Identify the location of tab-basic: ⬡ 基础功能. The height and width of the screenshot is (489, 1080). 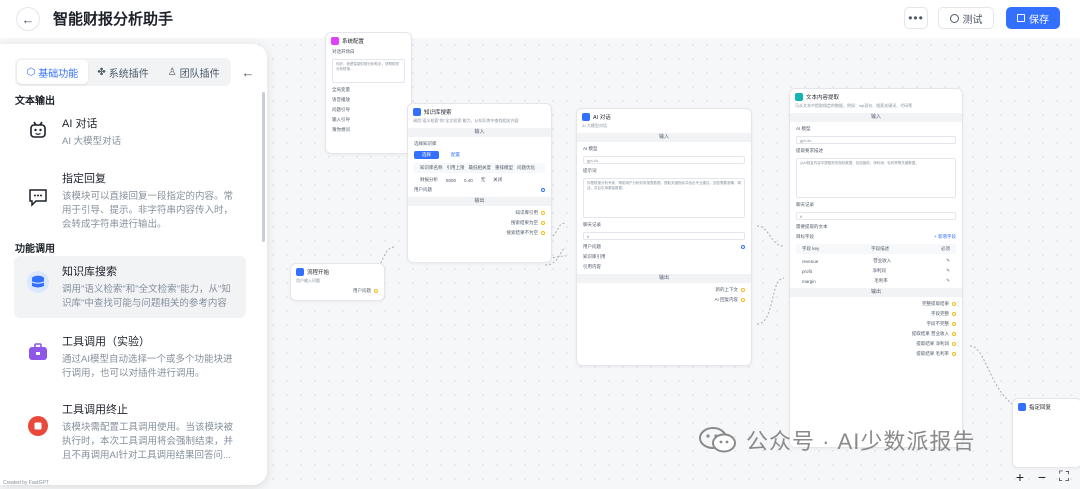
(52, 72).